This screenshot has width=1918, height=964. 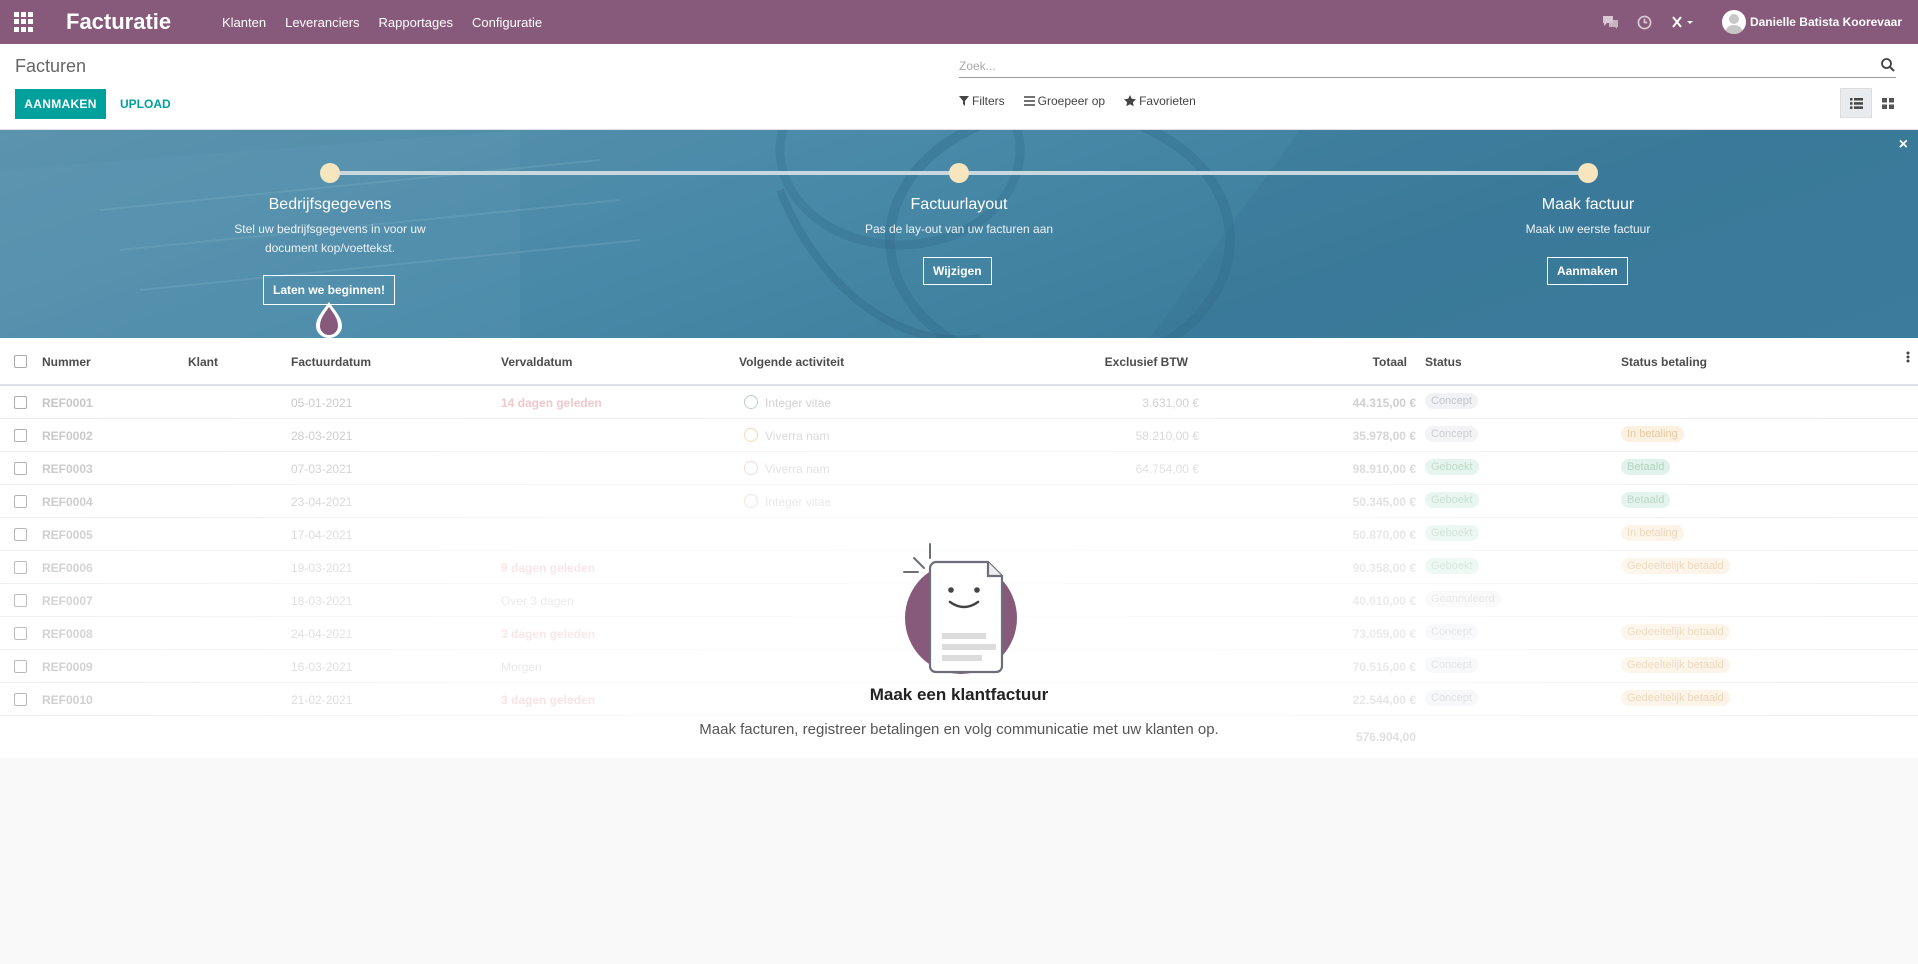 I want to click on col-next-activity: Volgende activiteit, so click(x=791, y=362).